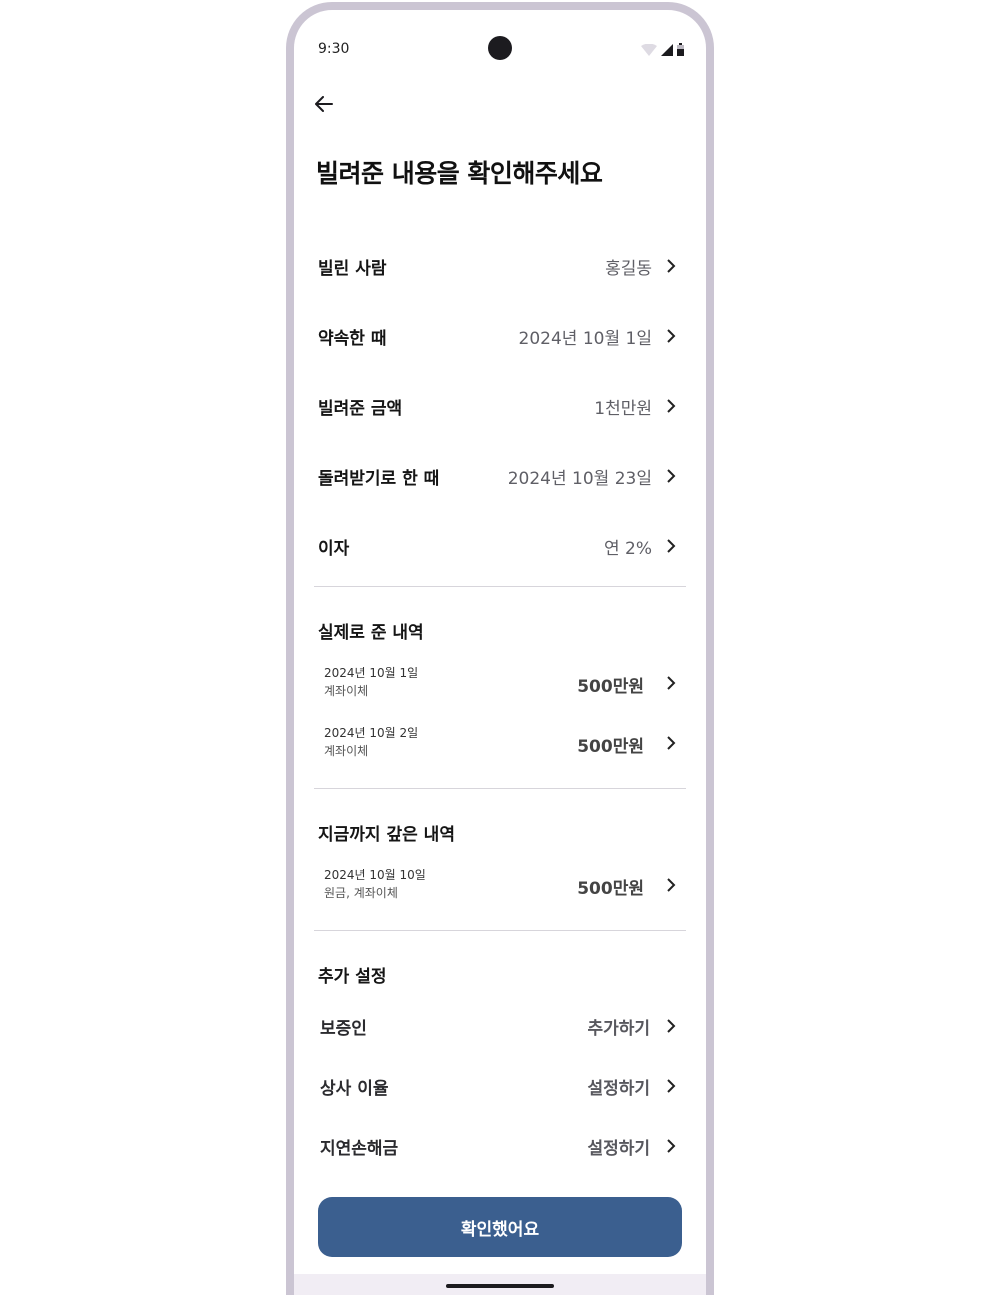 The image size is (1000, 1295). What do you see at coordinates (361, 893) in the screenshot?
I see `tx-method: 원금, 계좌이체` at bounding box center [361, 893].